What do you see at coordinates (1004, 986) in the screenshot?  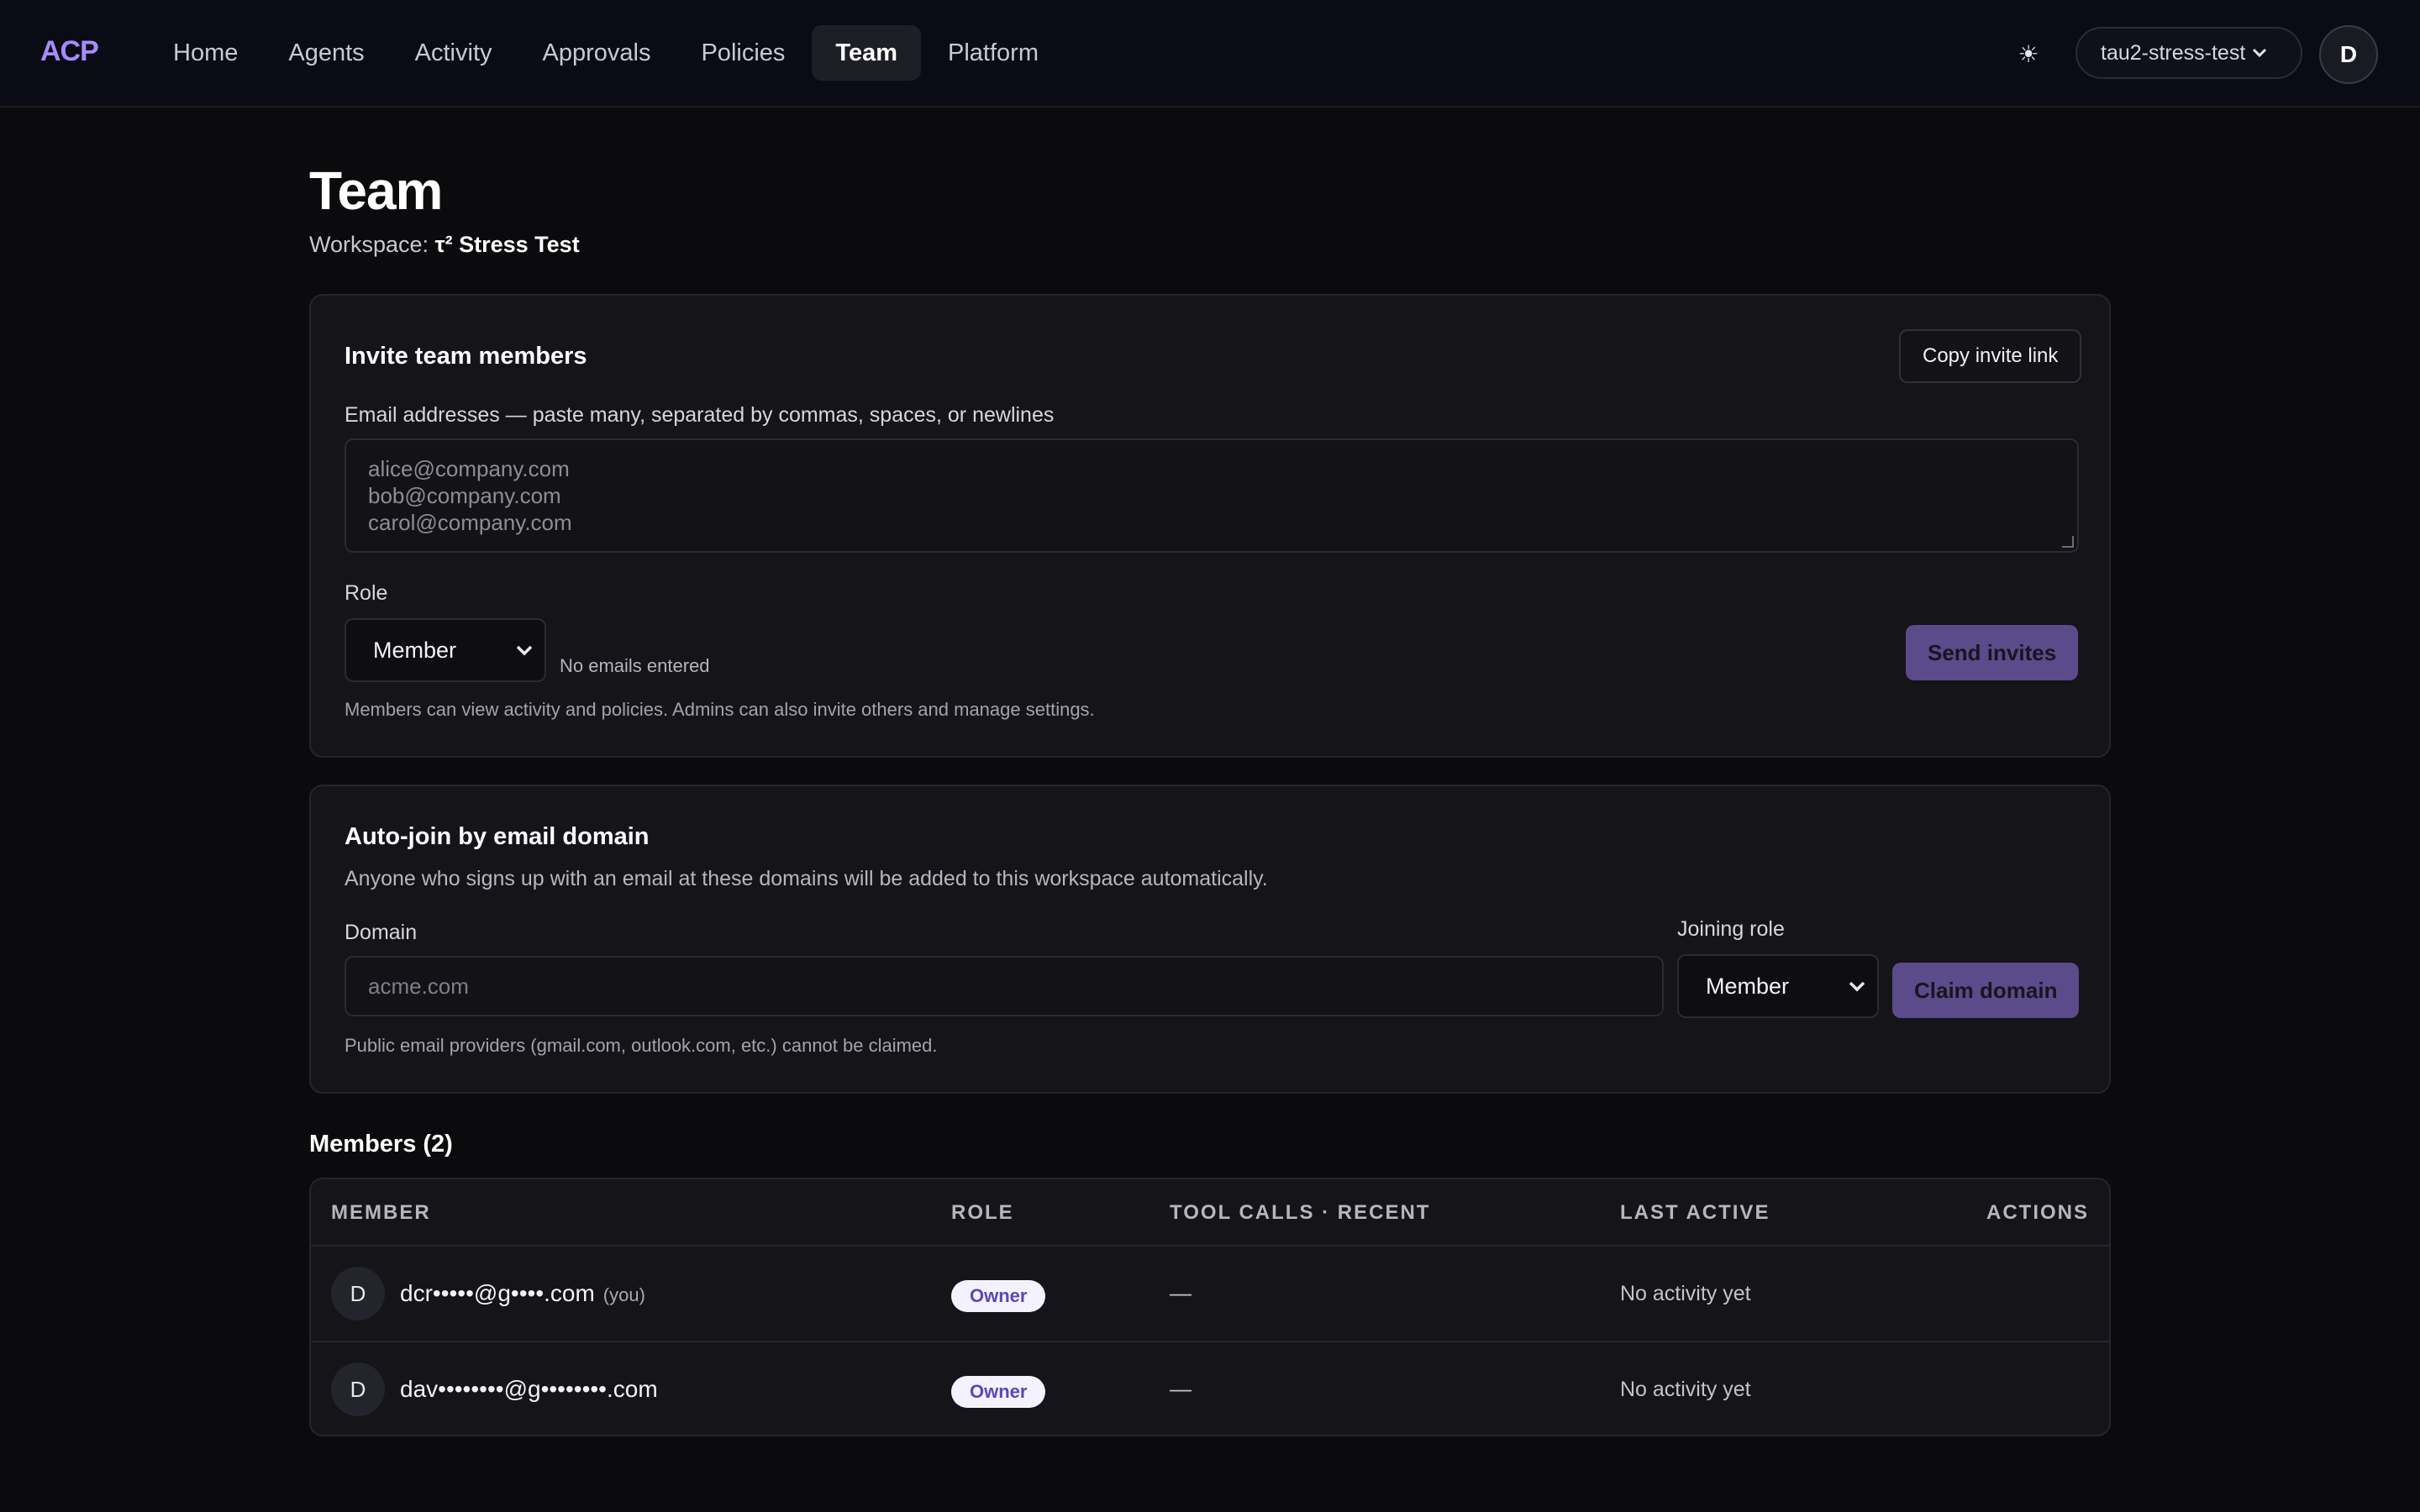 I see `domain-input: acme.com` at bounding box center [1004, 986].